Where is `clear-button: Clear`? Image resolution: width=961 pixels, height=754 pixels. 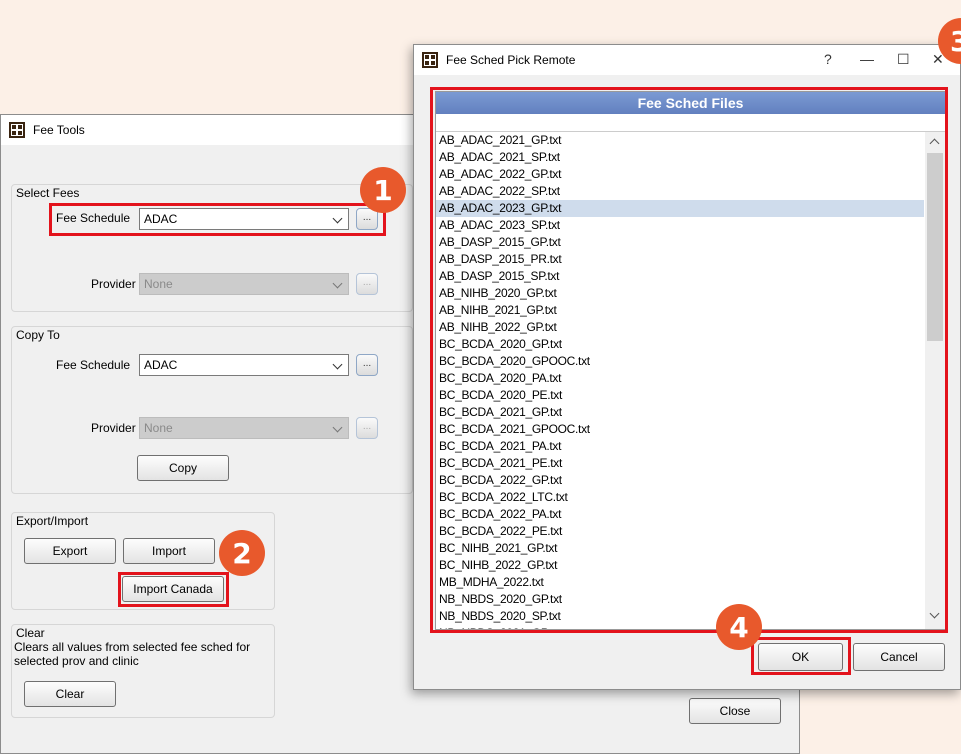
clear-button: Clear is located at coordinates (70, 694).